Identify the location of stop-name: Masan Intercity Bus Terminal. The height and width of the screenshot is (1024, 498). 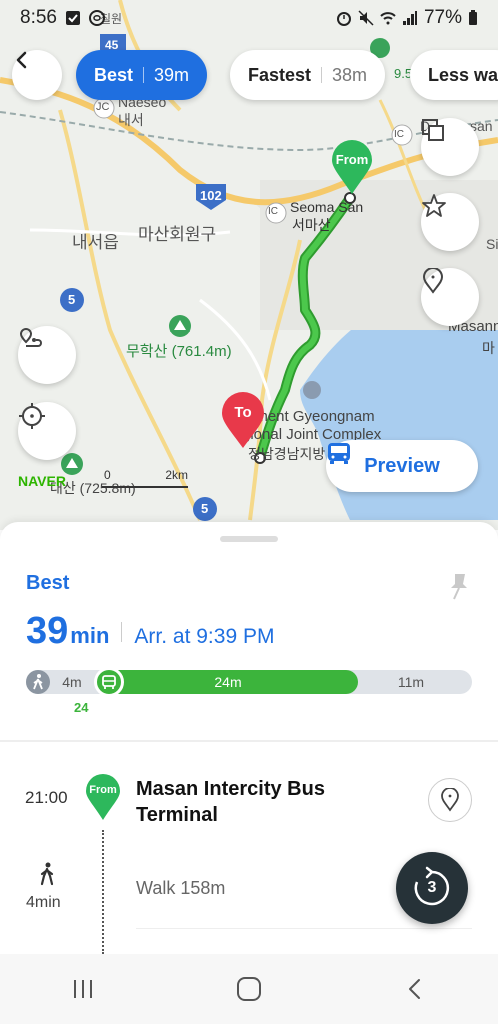
(246, 802).